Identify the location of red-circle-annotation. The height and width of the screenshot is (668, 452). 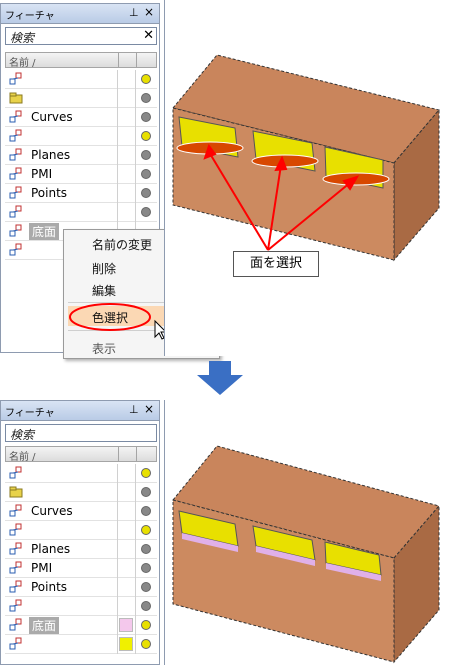
(110, 317).